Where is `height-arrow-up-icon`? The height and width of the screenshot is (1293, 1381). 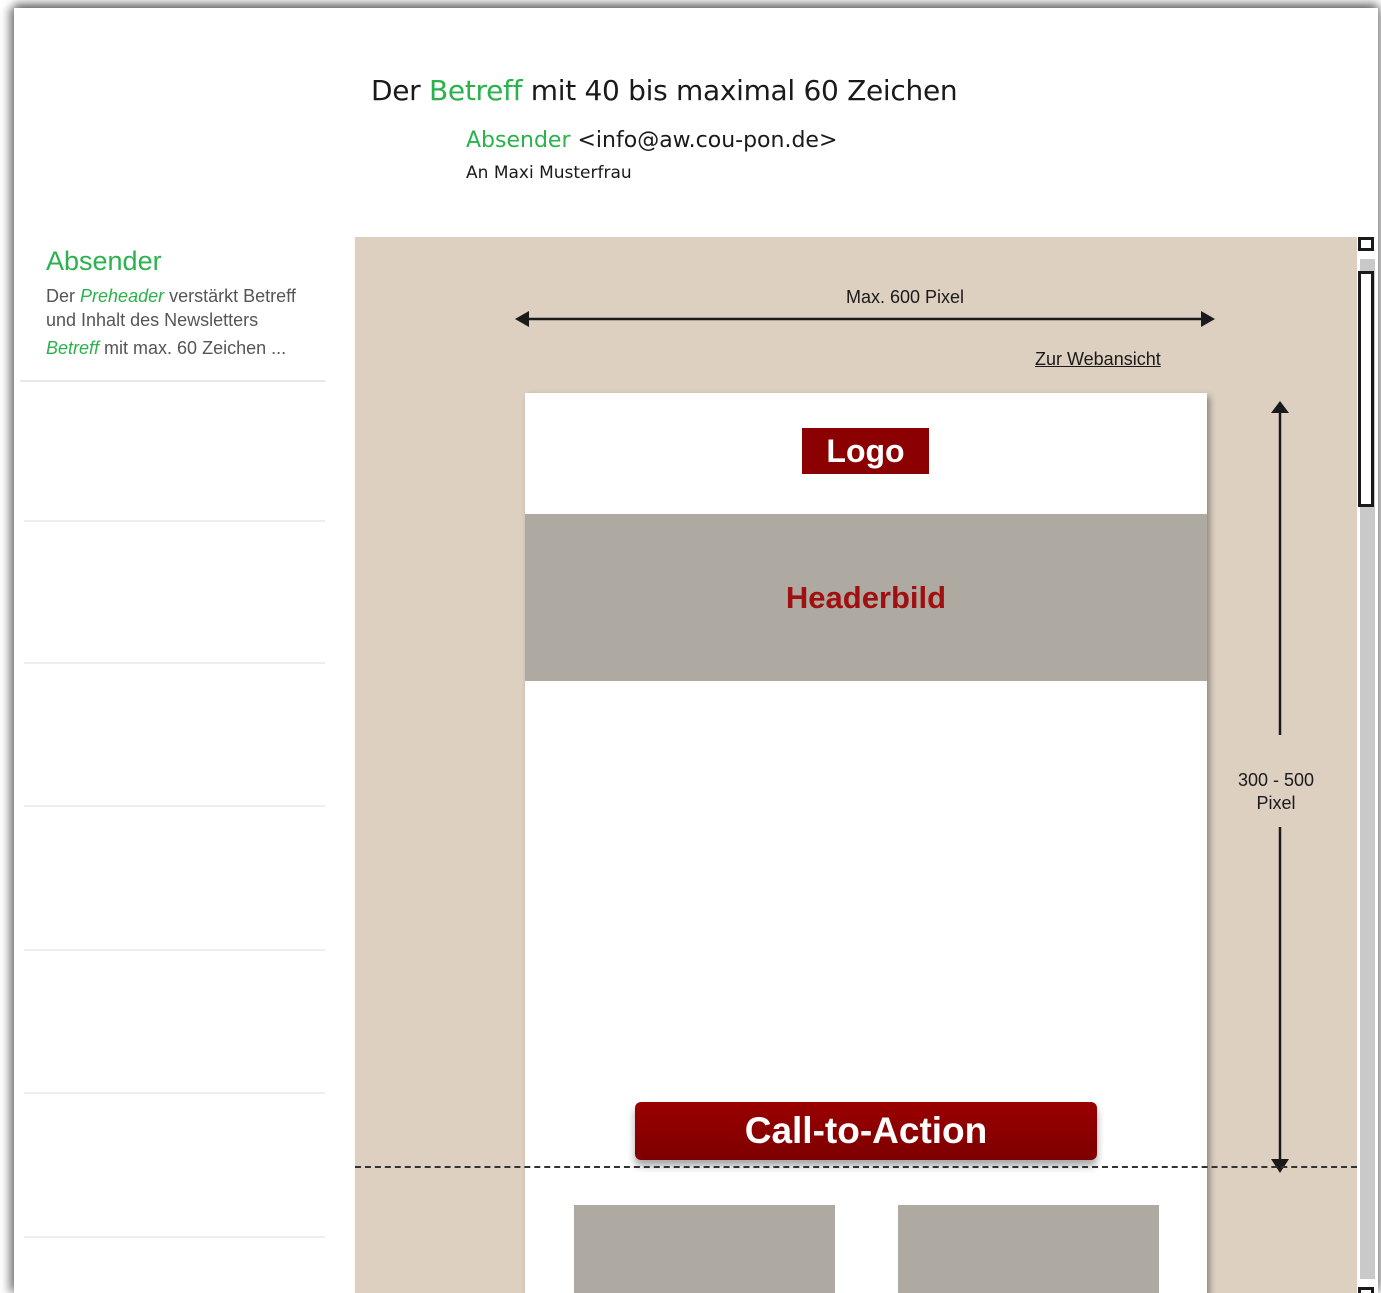
height-arrow-up-icon is located at coordinates (1280, 568).